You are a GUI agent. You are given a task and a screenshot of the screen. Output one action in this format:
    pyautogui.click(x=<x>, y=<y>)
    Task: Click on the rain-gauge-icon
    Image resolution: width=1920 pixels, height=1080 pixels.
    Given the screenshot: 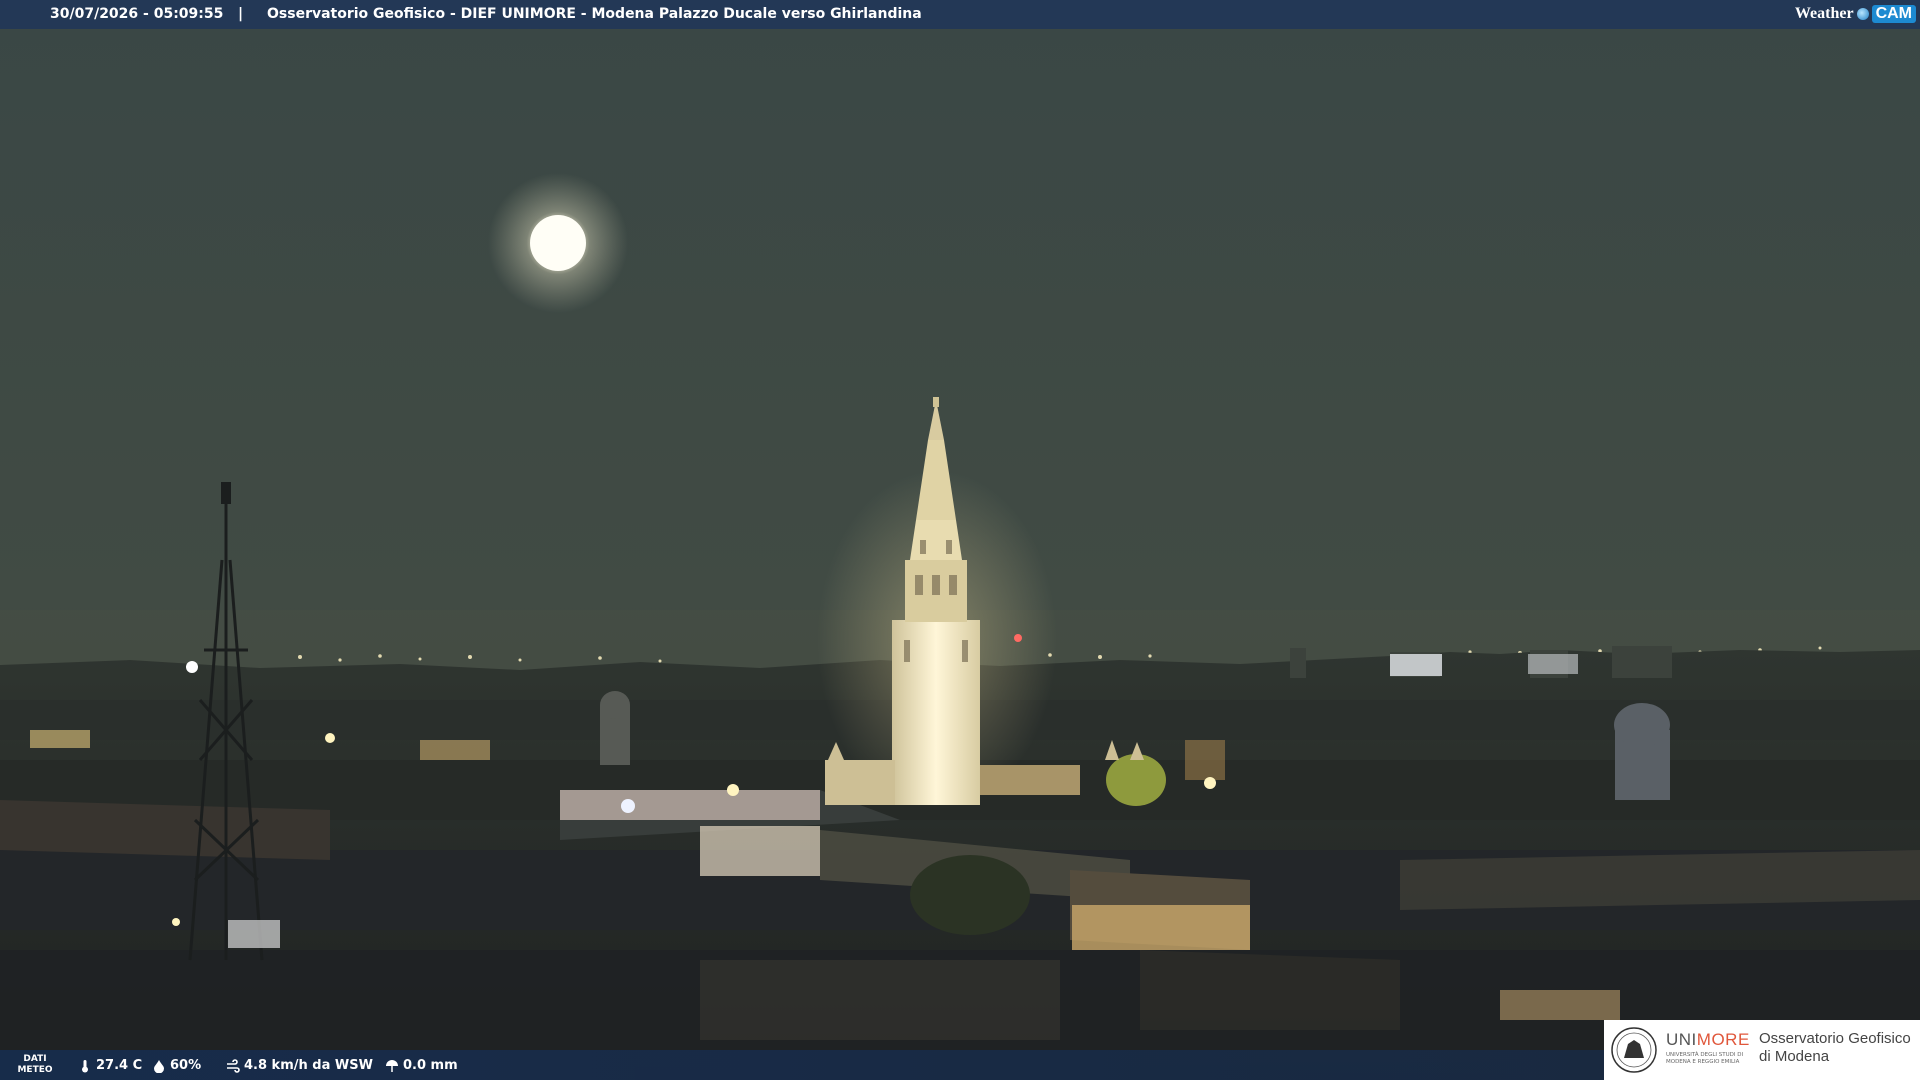 What is the action you would take?
    pyautogui.click(x=392, y=1065)
    